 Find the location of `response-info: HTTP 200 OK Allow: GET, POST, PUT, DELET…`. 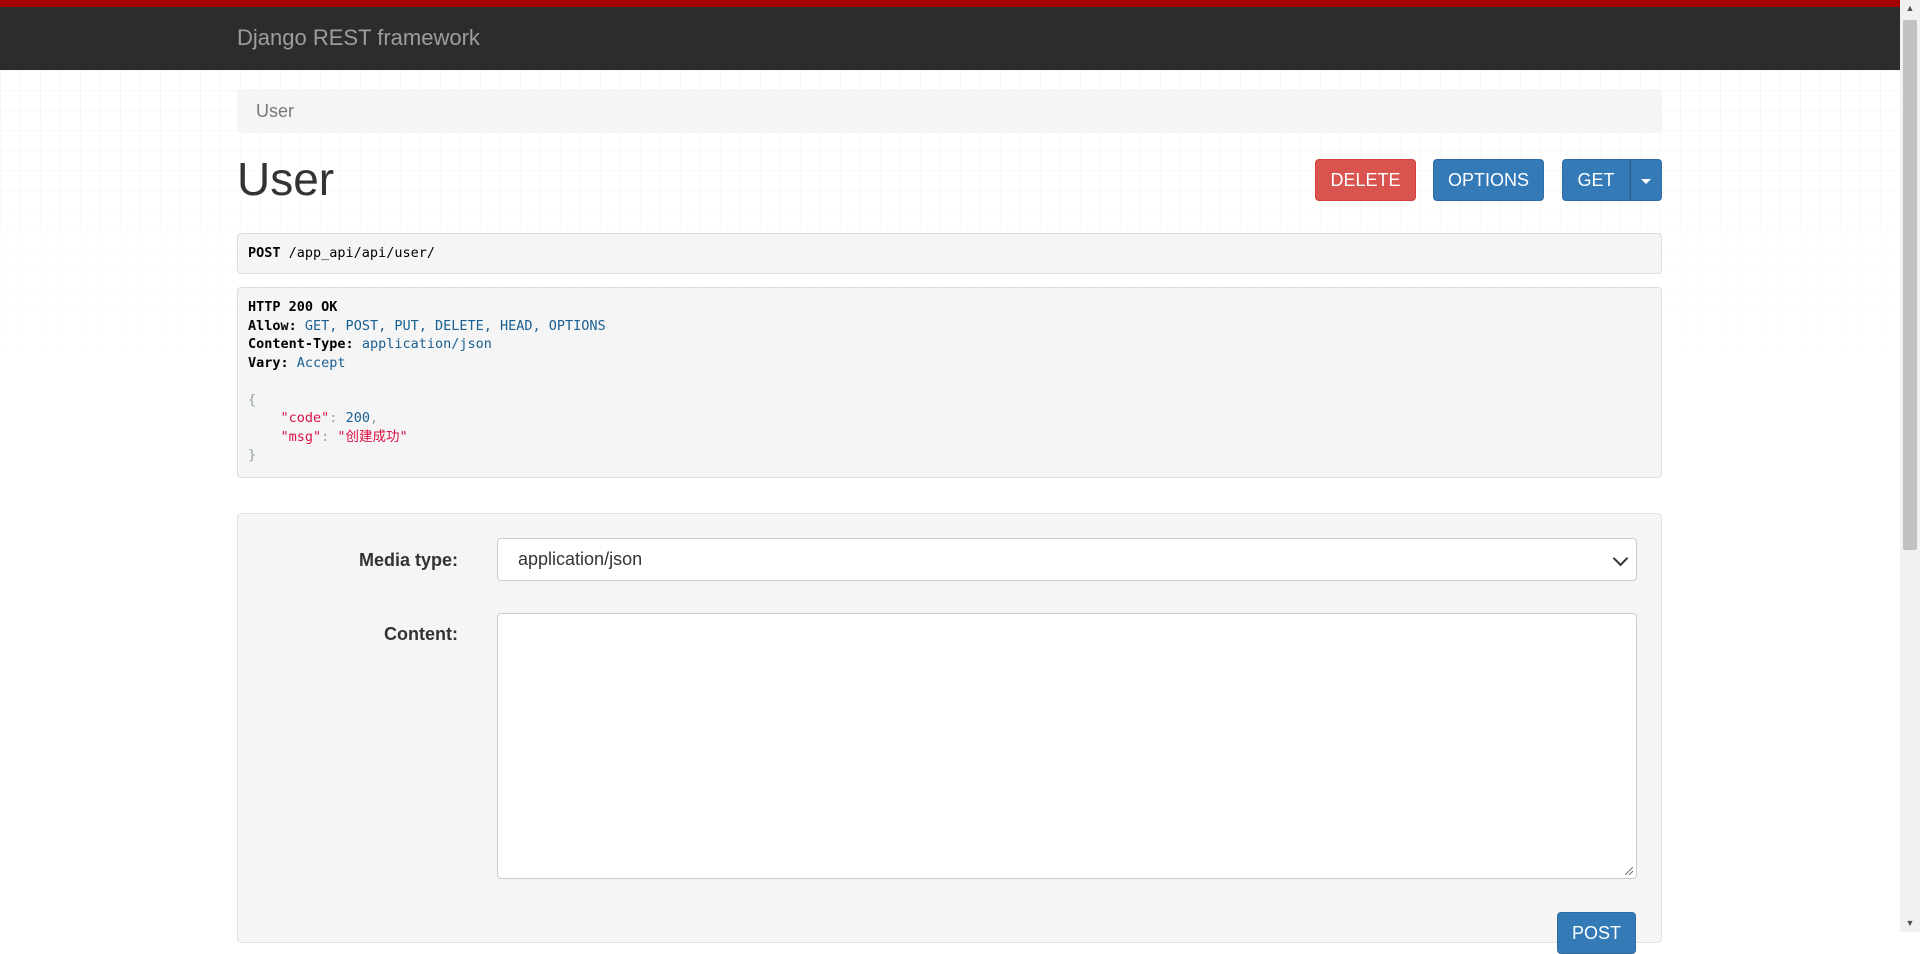

response-info: HTTP 200 OK Allow: GET, POST, PUT, DELET… is located at coordinates (949, 382).